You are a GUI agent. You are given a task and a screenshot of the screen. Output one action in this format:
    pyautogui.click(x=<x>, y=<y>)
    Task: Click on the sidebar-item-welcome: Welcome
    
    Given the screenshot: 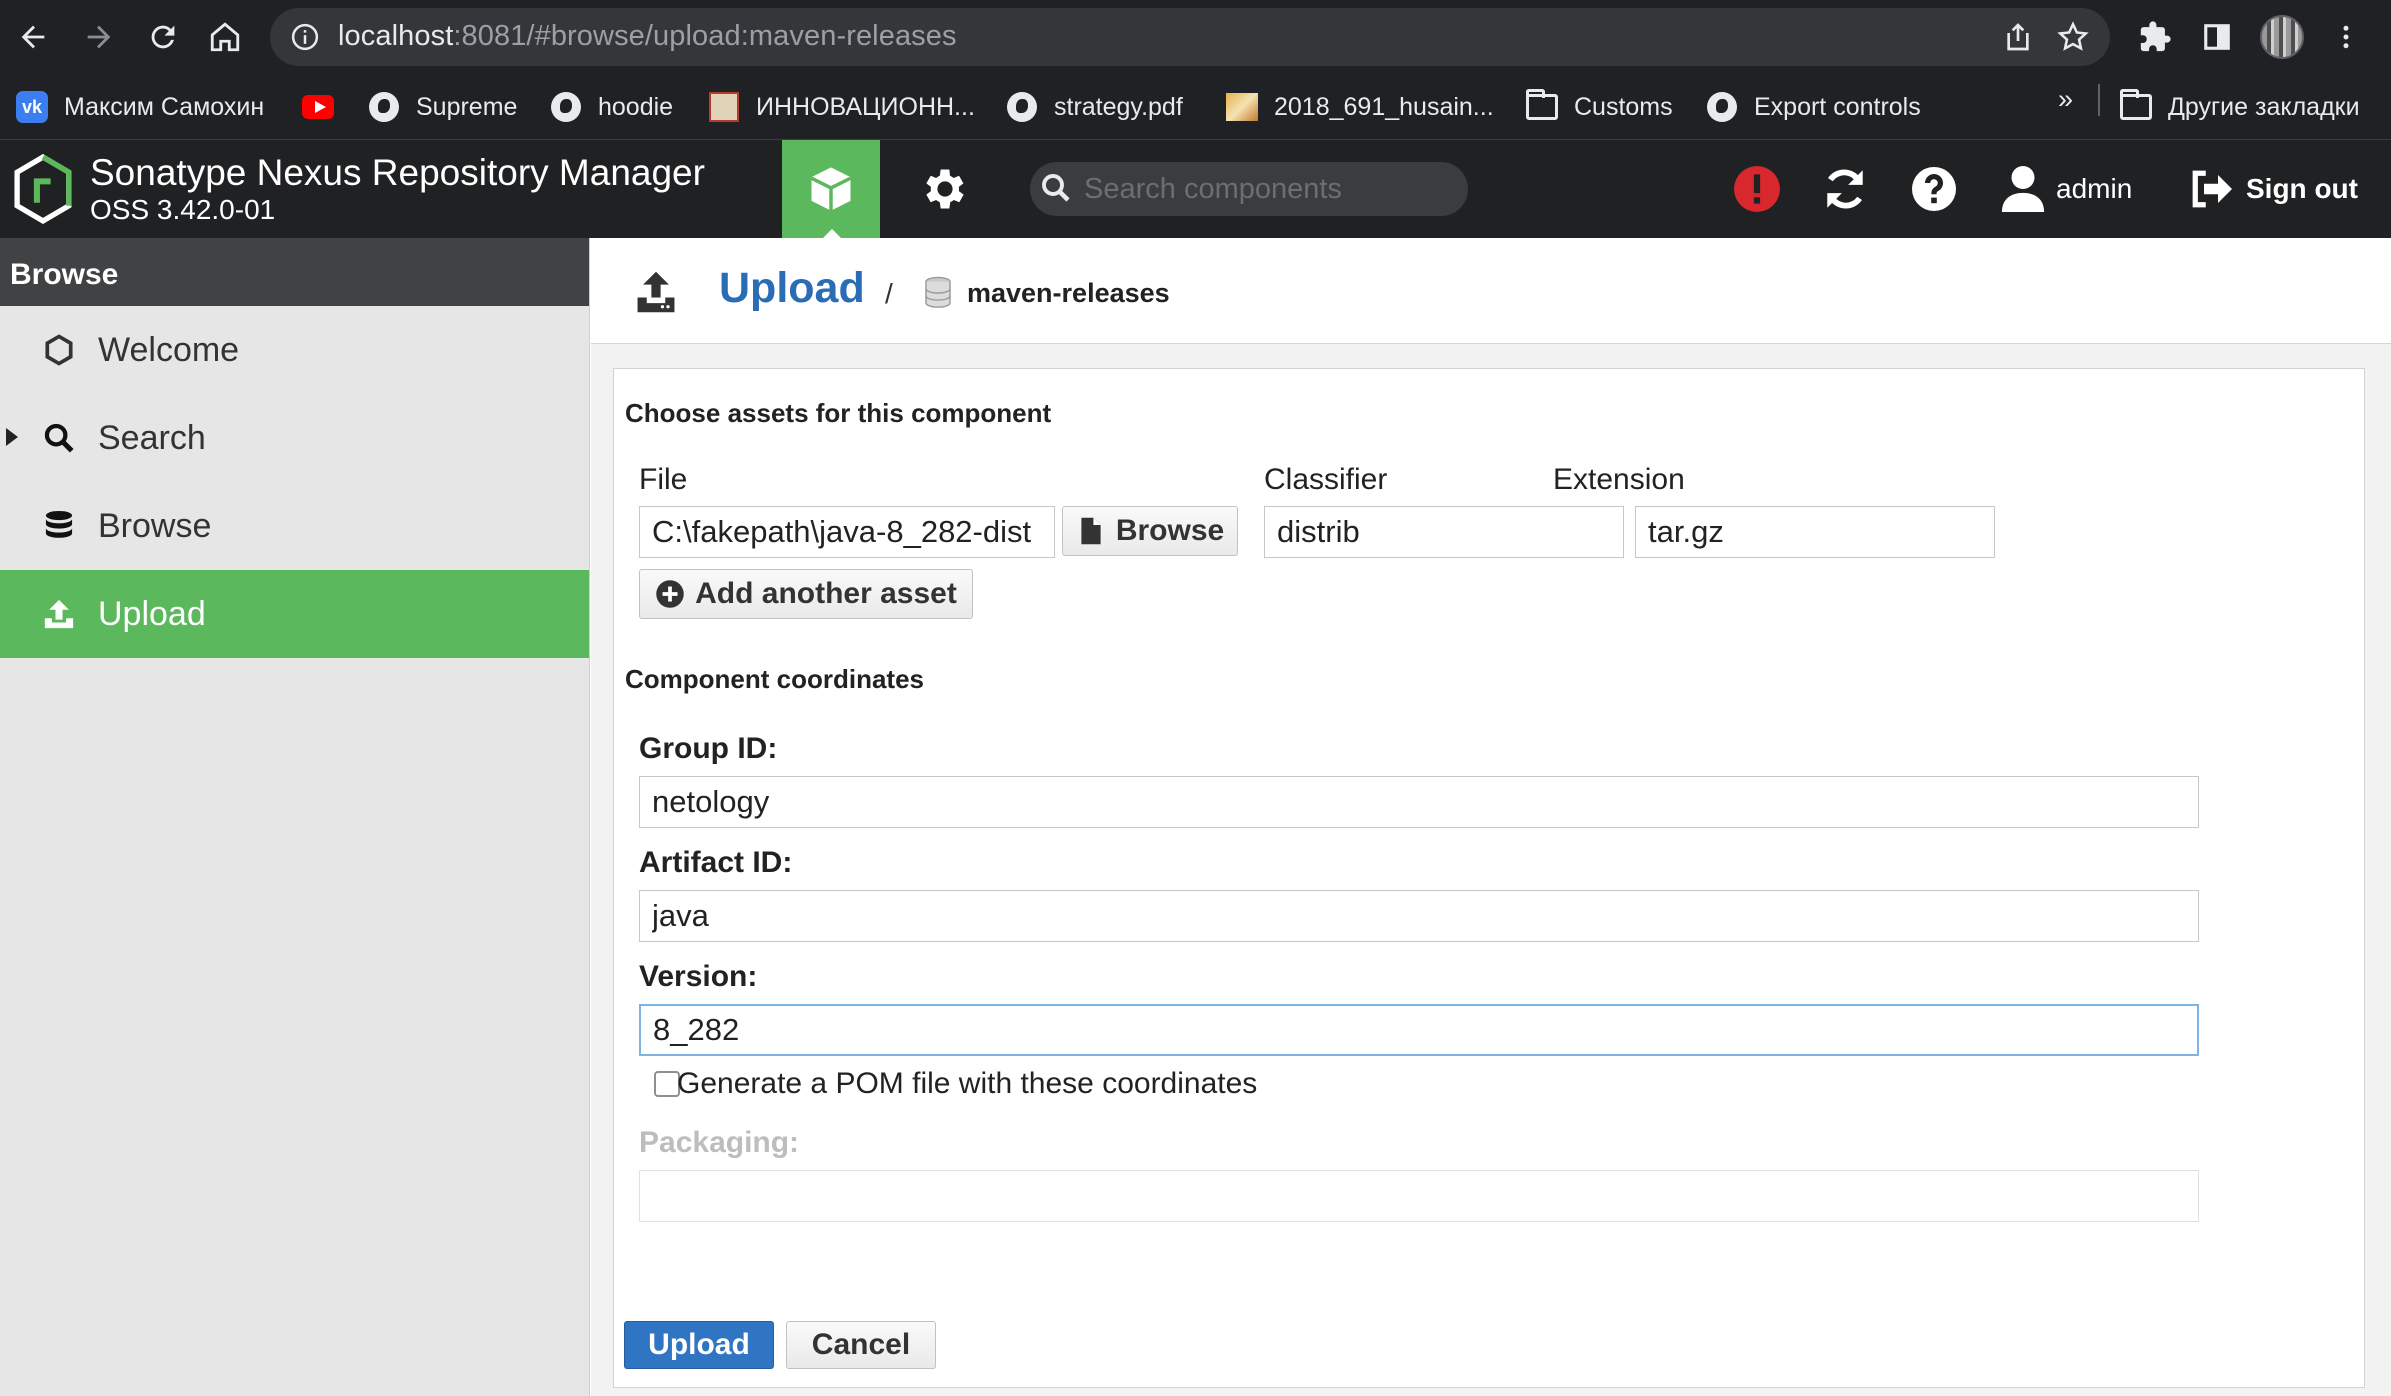 What is the action you would take?
    pyautogui.click(x=294, y=350)
    